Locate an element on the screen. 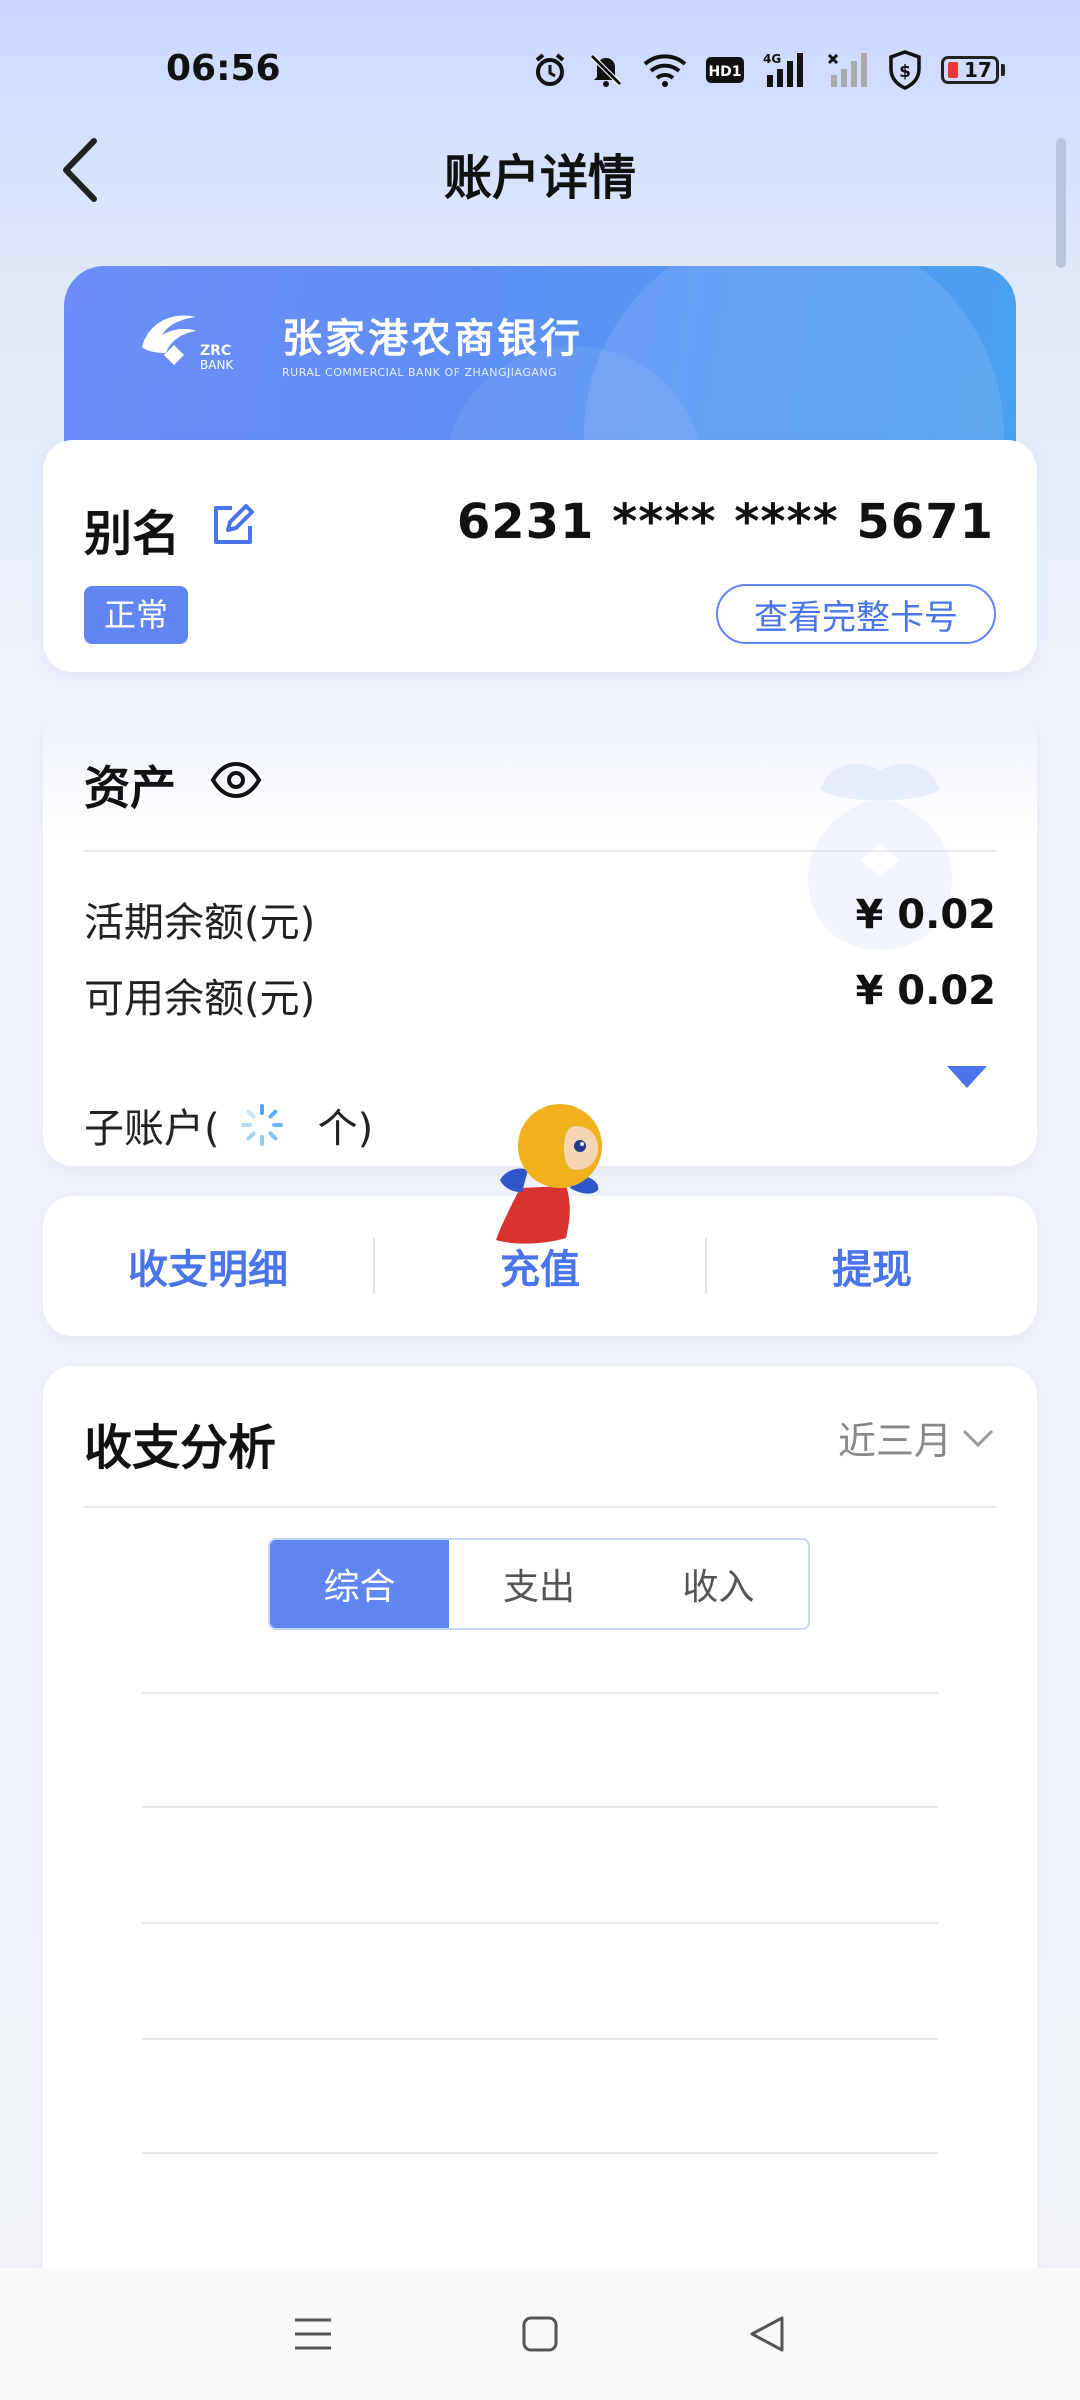  menu-icon is located at coordinates (313, 2334).